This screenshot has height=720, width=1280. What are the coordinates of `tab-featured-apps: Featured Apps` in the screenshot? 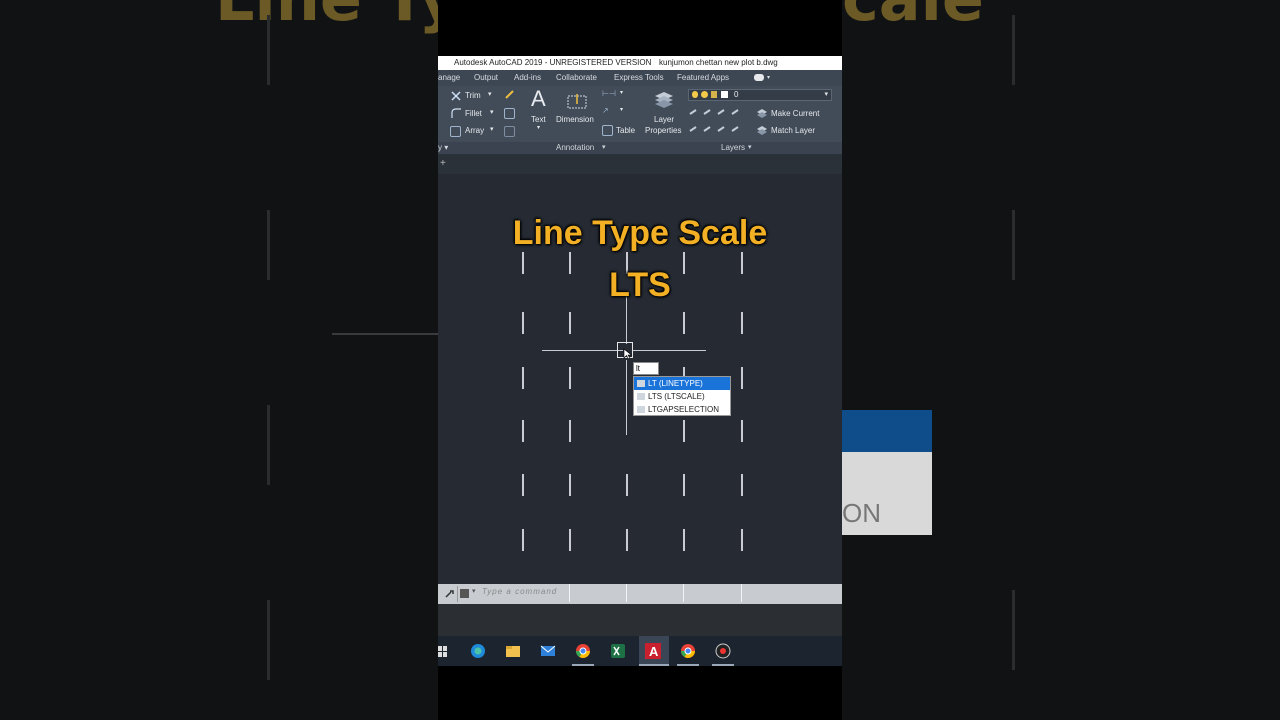 It's located at (703, 78).